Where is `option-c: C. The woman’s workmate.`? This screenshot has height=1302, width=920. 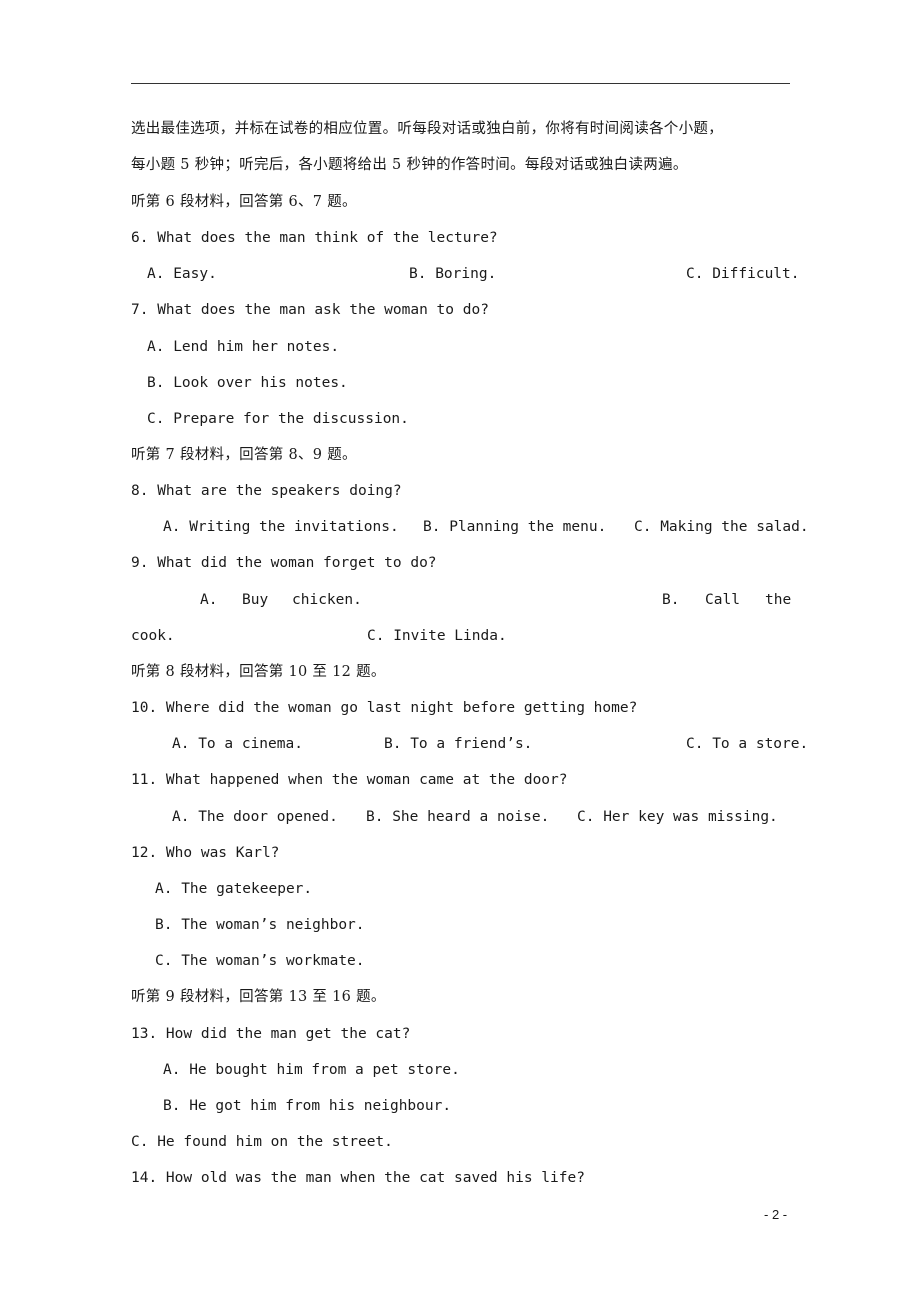 option-c: C. The woman’s workmate. is located at coordinates (260, 961).